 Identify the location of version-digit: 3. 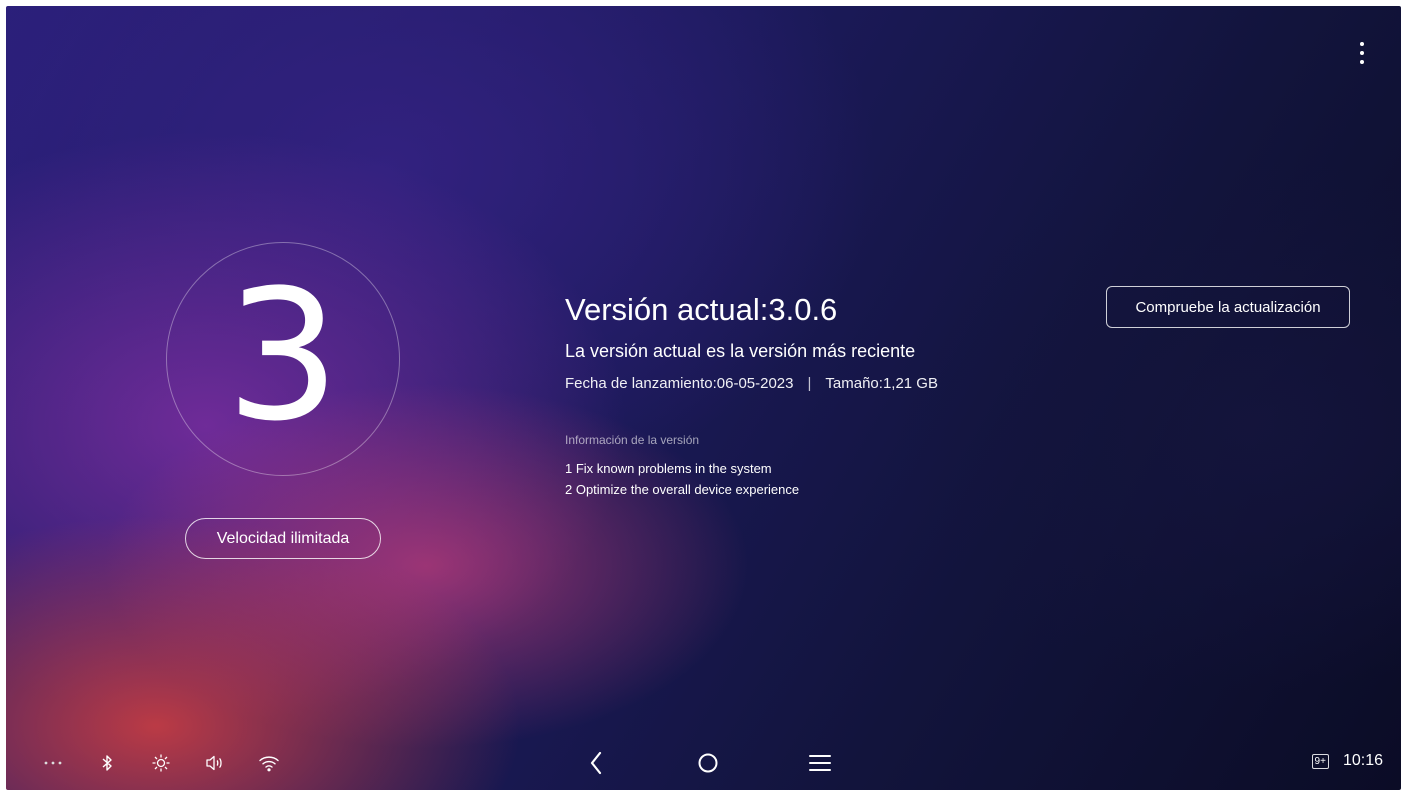
(283, 356).